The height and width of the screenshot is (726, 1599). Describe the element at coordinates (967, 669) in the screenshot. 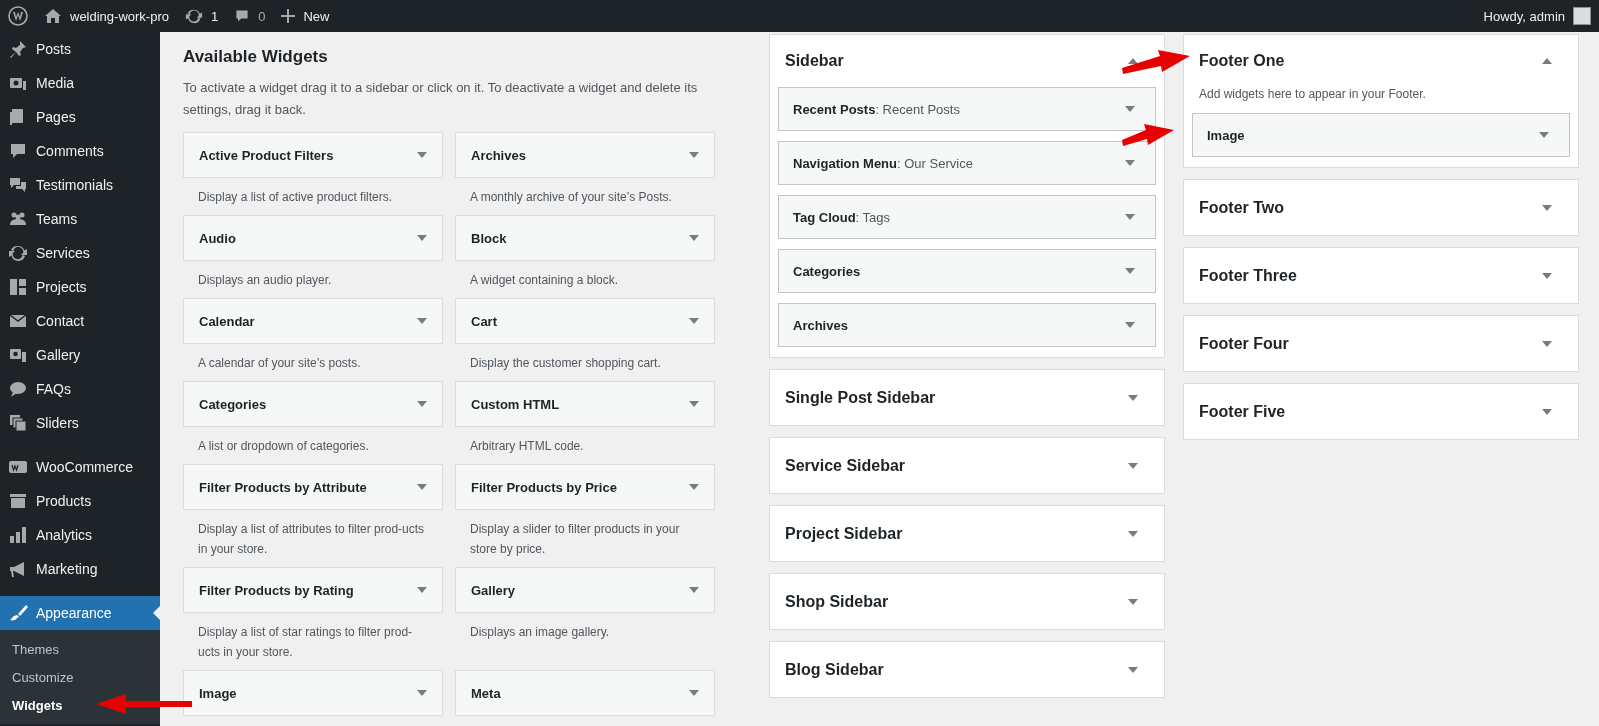

I see `widget-area-header: Blog Sidebar` at that location.